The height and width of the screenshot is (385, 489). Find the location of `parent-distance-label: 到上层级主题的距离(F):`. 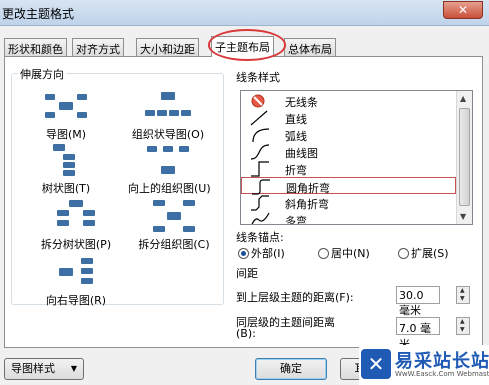

parent-distance-label: 到上层级主题的距离(F): is located at coordinates (295, 297).